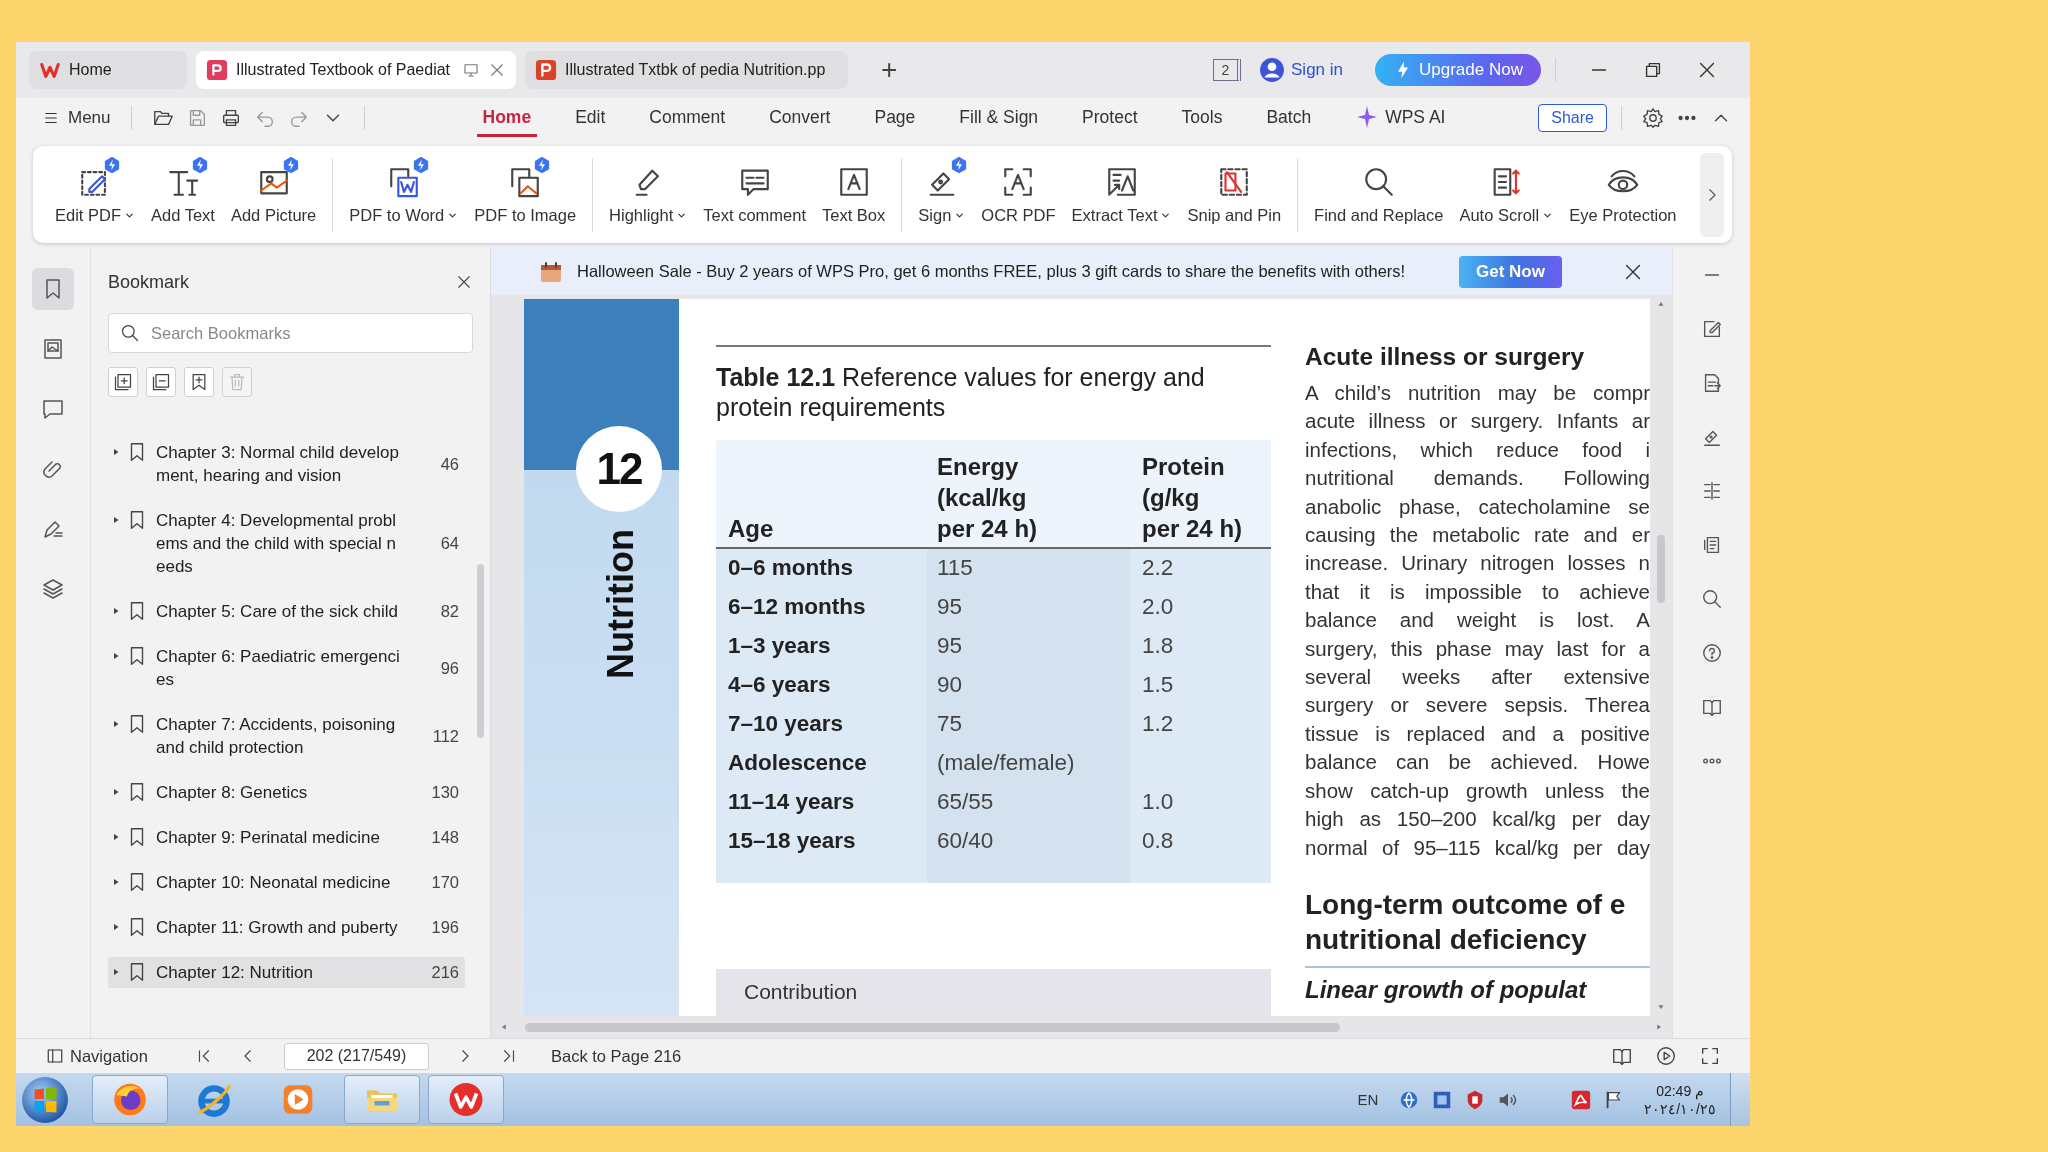 This screenshot has width=2048, height=1152. I want to click on monitor-icon, so click(471, 70).